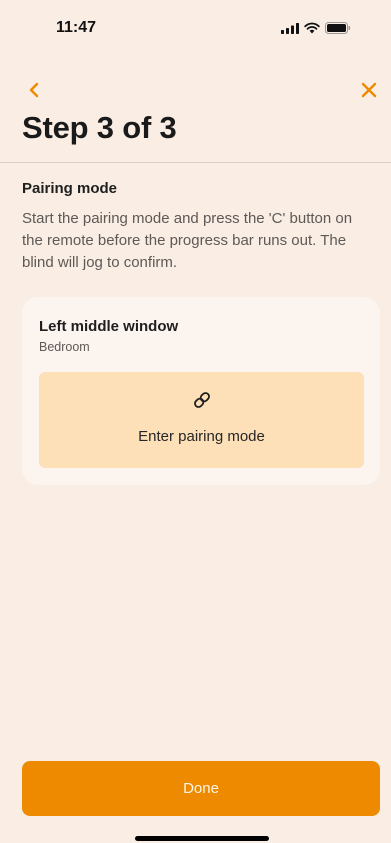 This screenshot has height=843, width=391. What do you see at coordinates (201, 436) in the screenshot?
I see `pairing-button-label: Enter pairing mode` at bounding box center [201, 436].